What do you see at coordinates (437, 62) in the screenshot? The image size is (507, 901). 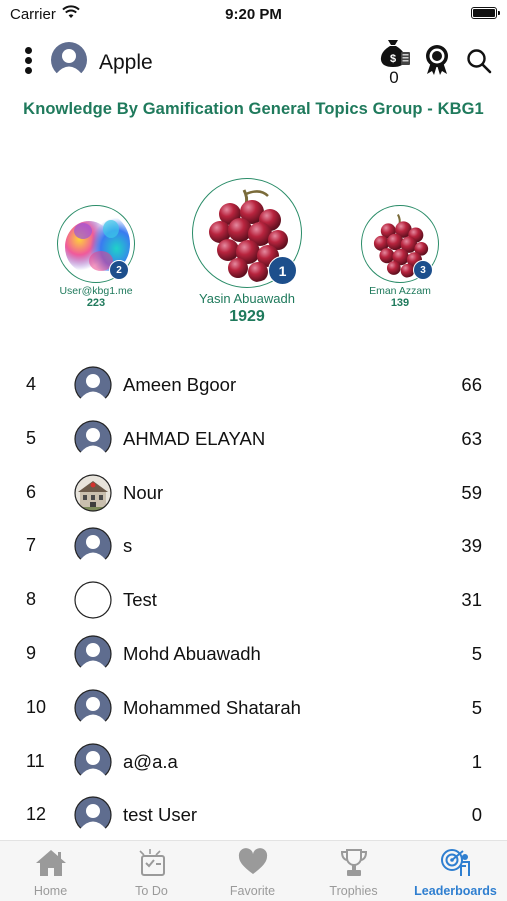 I see `award-ribbon-icon` at bounding box center [437, 62].